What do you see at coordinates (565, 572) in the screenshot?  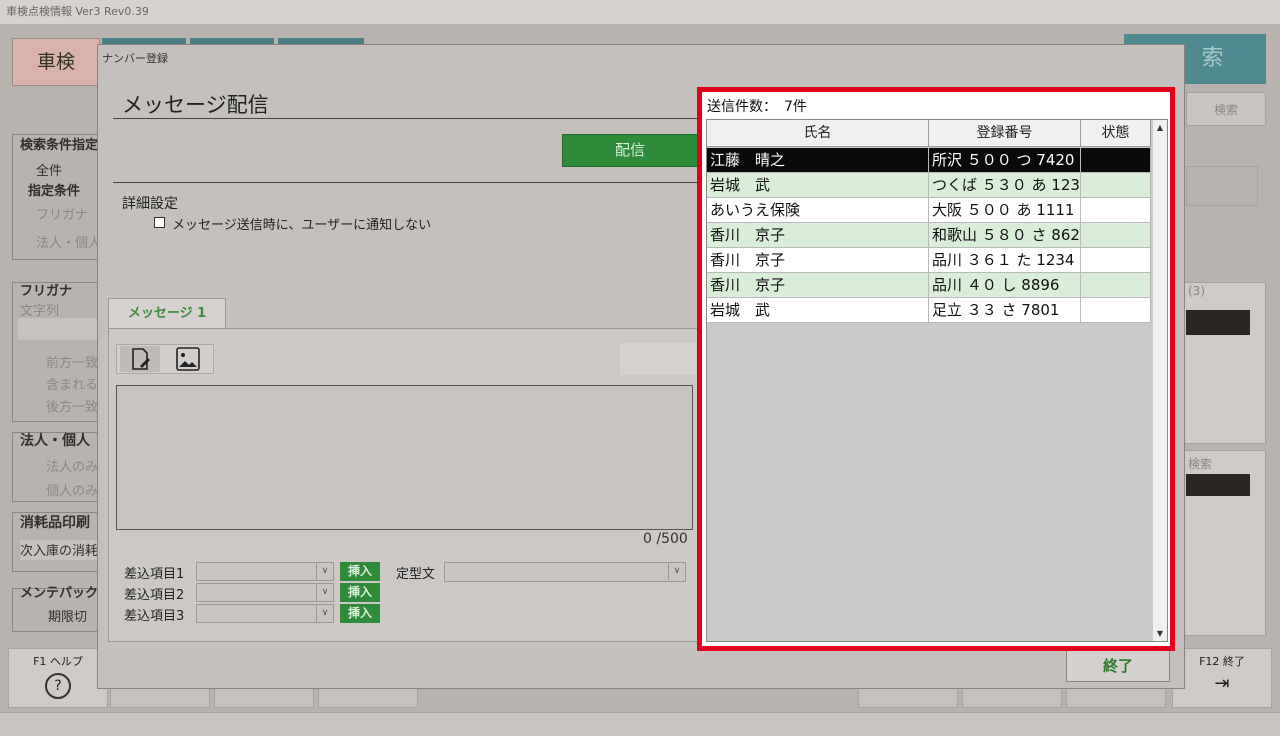 I see `fixed-text-select: ∨` at bounding box center [565, 572].